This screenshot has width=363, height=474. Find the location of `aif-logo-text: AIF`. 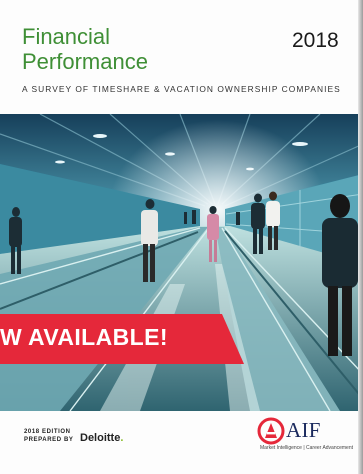

aif-logo-text: AIF is located at coordinates (303, 430).